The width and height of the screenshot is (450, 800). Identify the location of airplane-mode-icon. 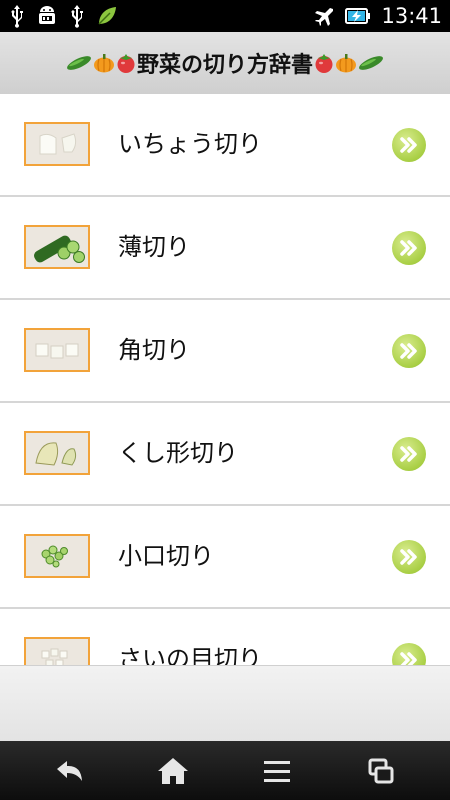
(324, 16).